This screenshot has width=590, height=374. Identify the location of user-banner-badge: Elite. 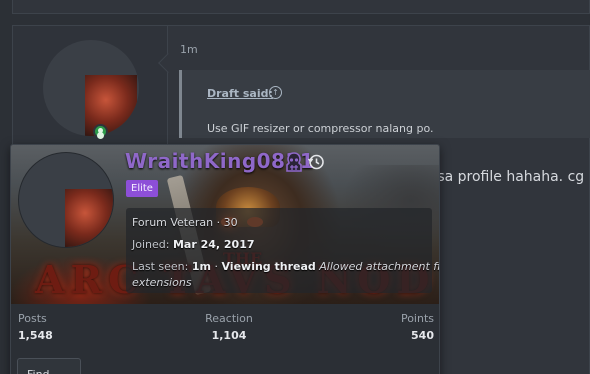
(142, 188).